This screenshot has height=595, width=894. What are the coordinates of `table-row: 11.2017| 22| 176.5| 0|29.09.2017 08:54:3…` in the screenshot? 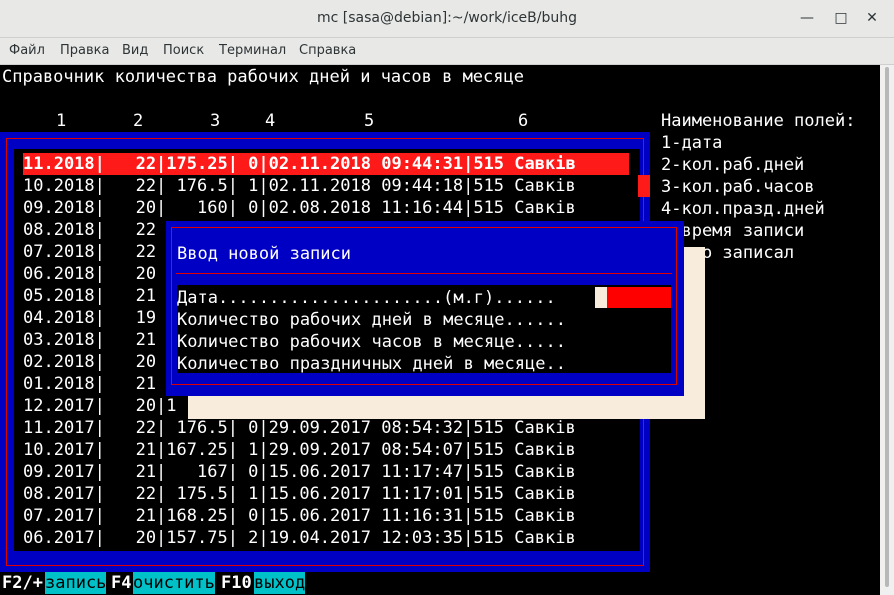 It's located at (299, 428).